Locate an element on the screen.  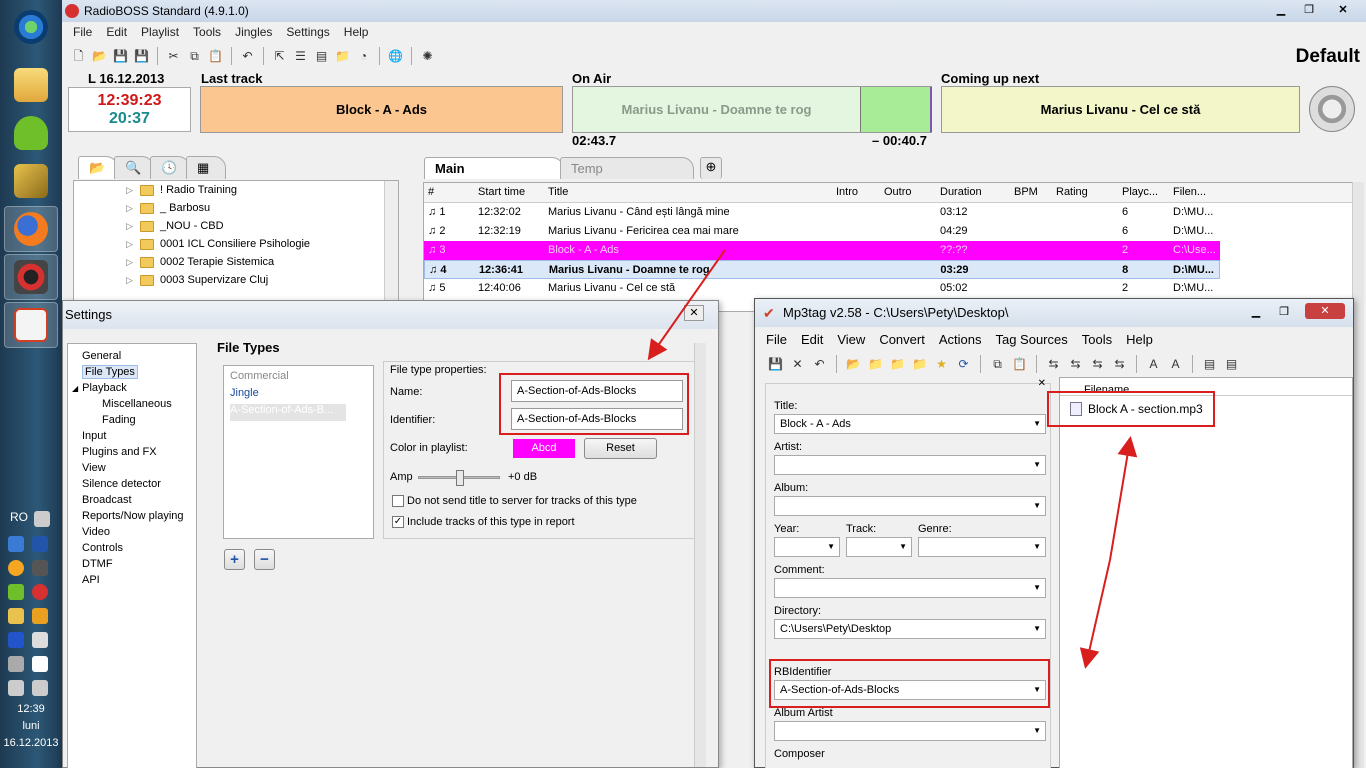
arrow-to-file is located at coordinates (1123, 498).